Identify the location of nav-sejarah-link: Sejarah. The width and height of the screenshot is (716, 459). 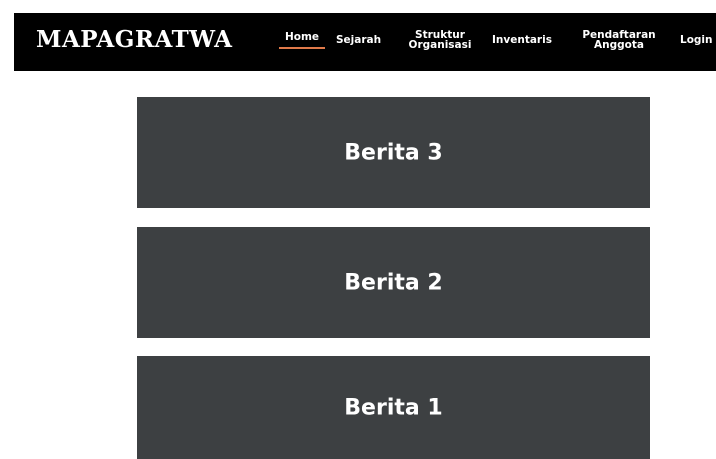
(359, 40).